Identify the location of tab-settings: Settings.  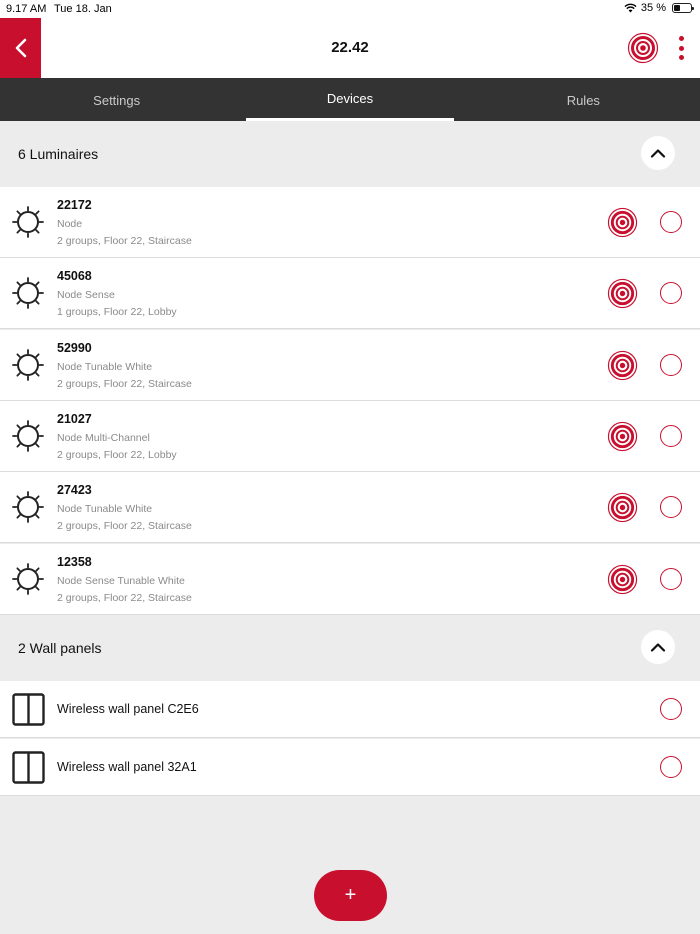
(116, 99).